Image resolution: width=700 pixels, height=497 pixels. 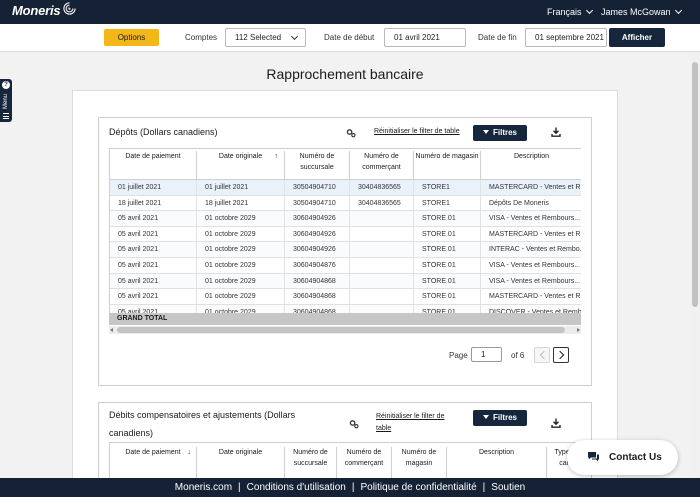 I want to click on comptes-select: 112 Selected, so click(x=265, y=37).